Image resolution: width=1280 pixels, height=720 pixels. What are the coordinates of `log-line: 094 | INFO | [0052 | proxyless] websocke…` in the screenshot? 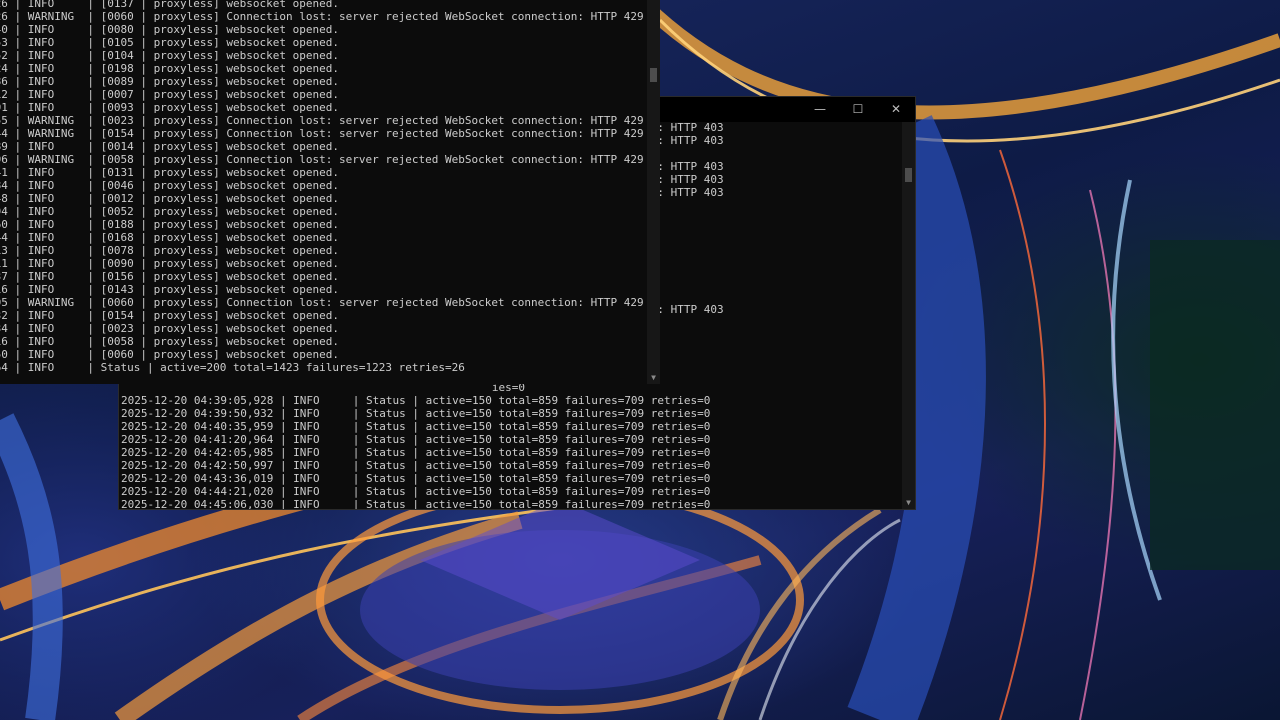 It's located at (169, 211).